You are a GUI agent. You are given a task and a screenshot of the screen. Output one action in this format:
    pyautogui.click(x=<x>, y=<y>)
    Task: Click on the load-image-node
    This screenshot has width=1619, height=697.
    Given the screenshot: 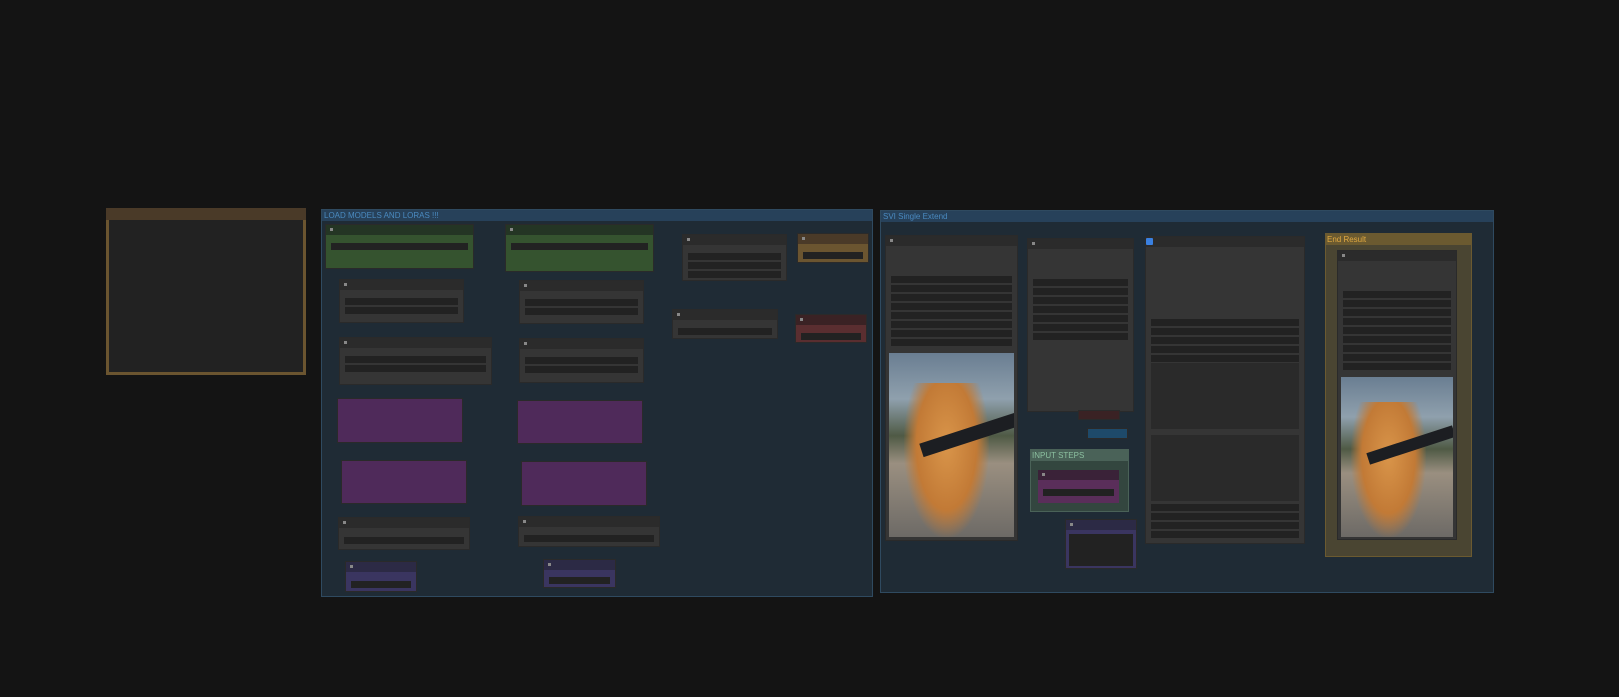 What is the action you would take?
    pyautogui.click(x=951, y=388)
    